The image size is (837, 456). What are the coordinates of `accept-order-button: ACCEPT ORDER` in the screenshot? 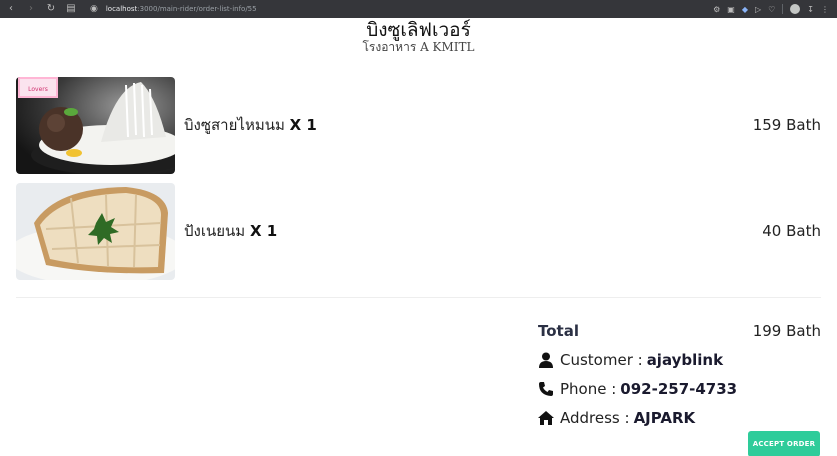 It's located at (784, 443).